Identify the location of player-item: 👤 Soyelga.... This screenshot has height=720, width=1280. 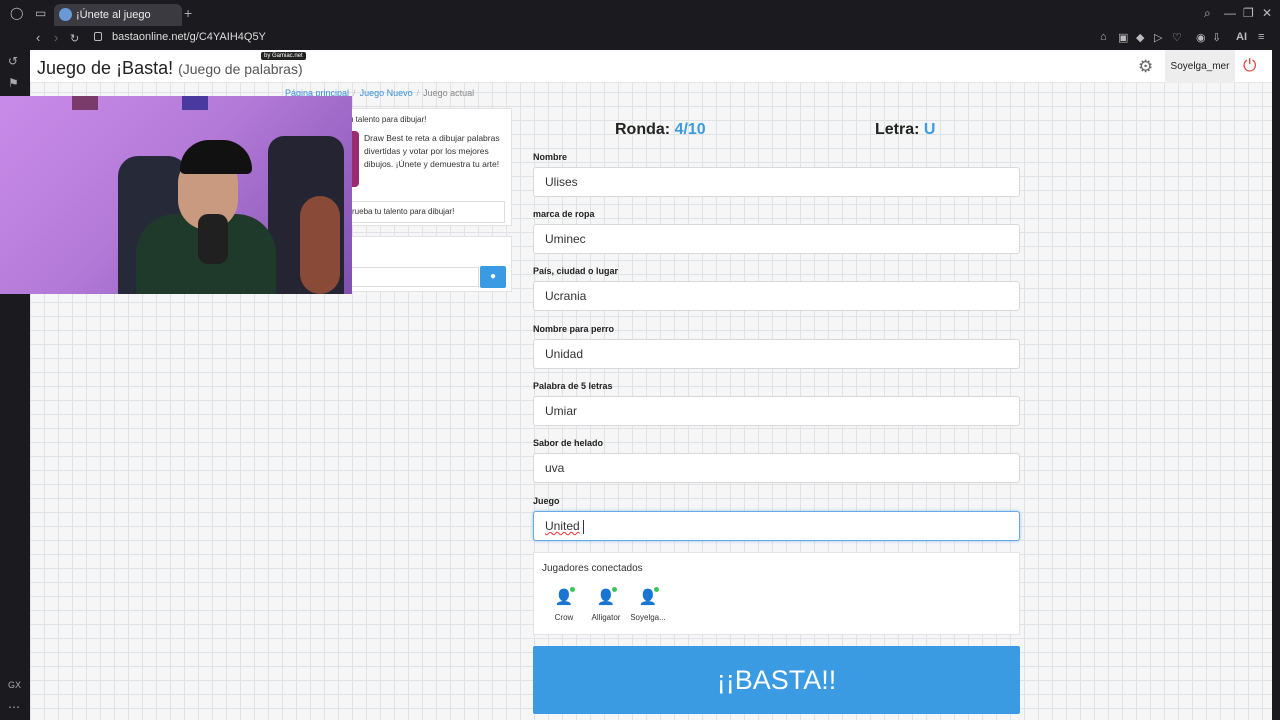
(648, 604).